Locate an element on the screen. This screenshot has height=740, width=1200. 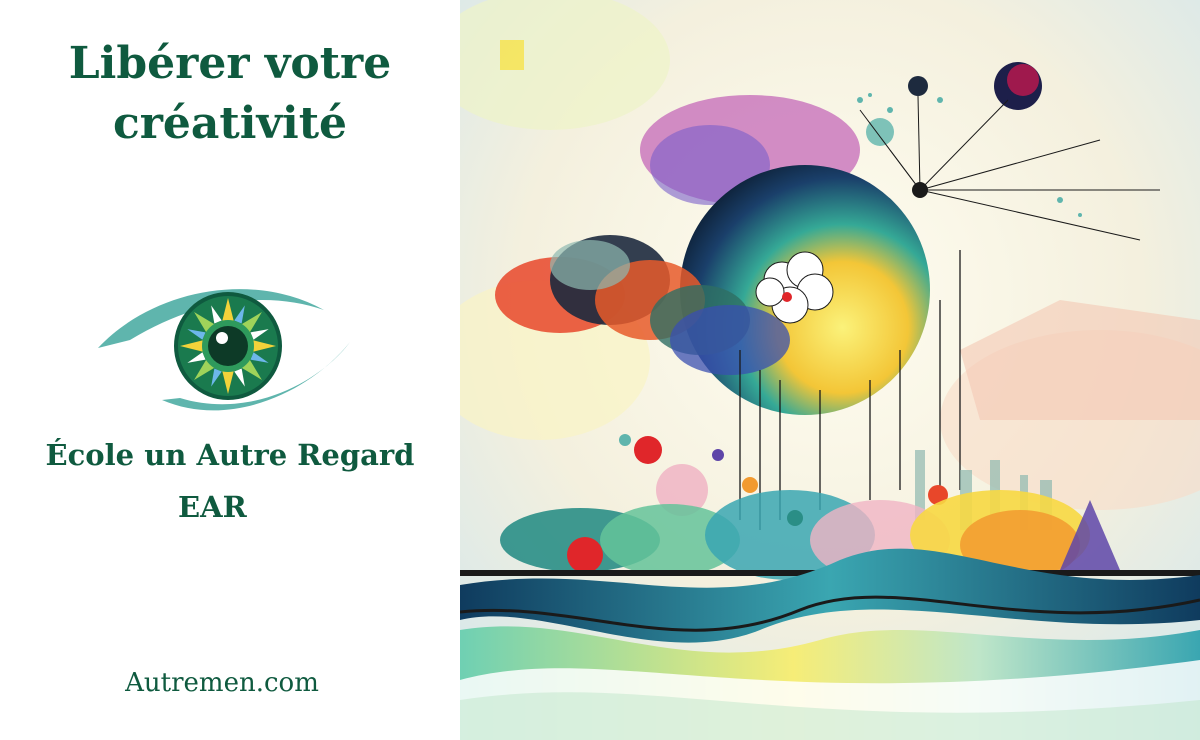
eye-icon is located at coordinates (224, 350).